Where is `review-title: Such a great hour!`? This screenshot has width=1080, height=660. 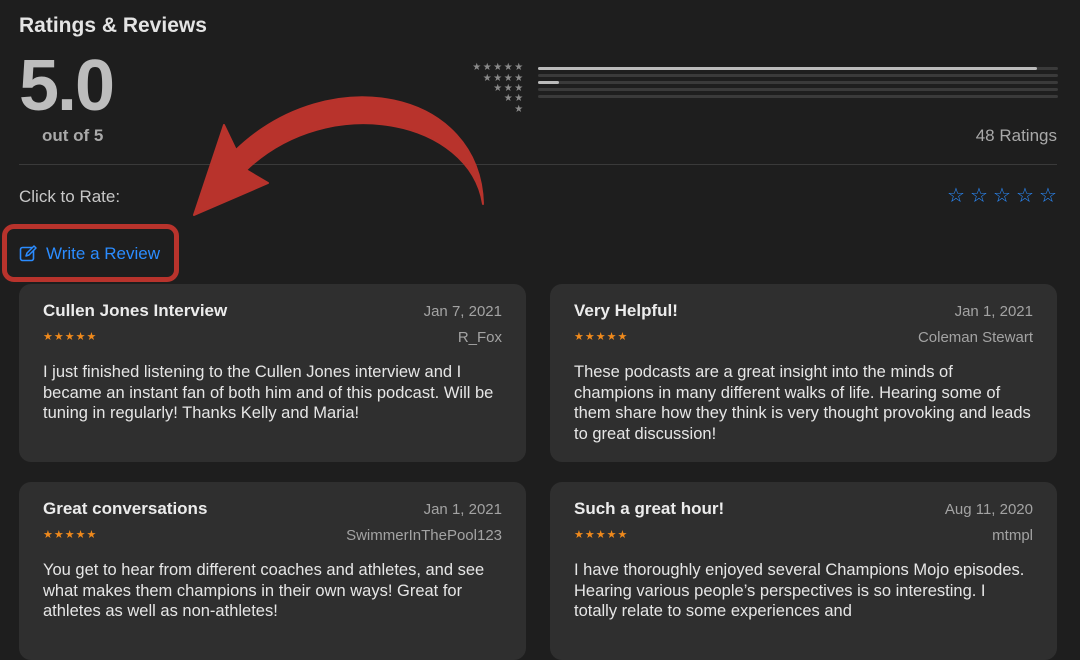
review-title: Such a great hour! is located at coordinates (649, 508).